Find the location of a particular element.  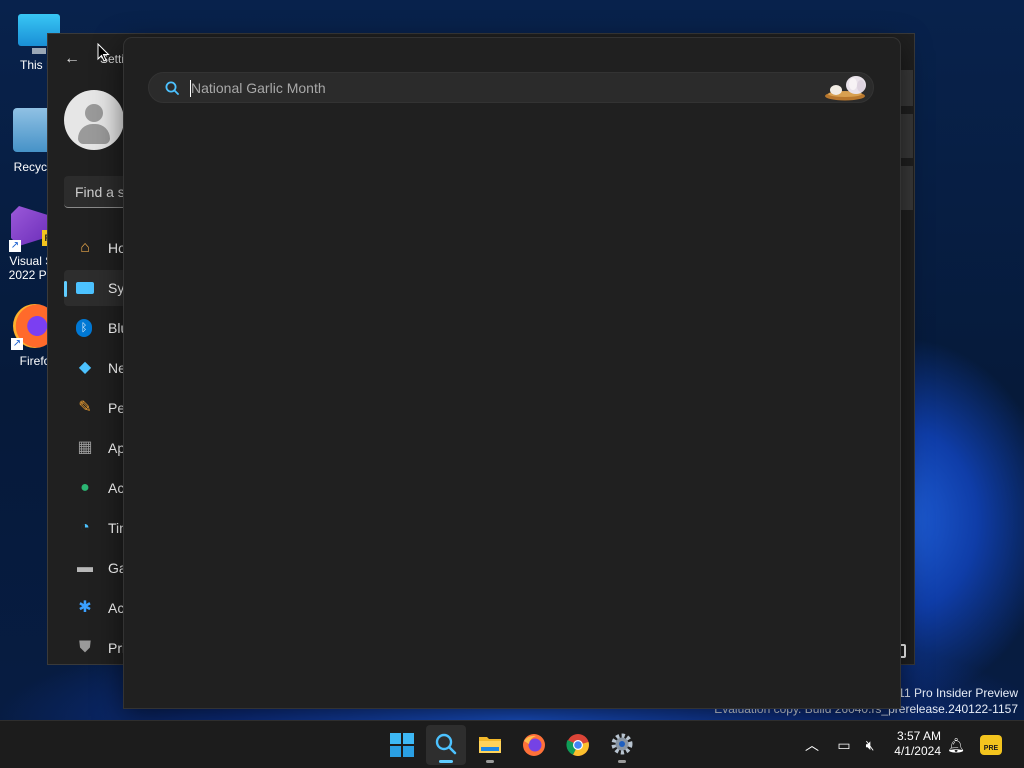

brush-icon: ✎ is located at coordinates (85, 407).